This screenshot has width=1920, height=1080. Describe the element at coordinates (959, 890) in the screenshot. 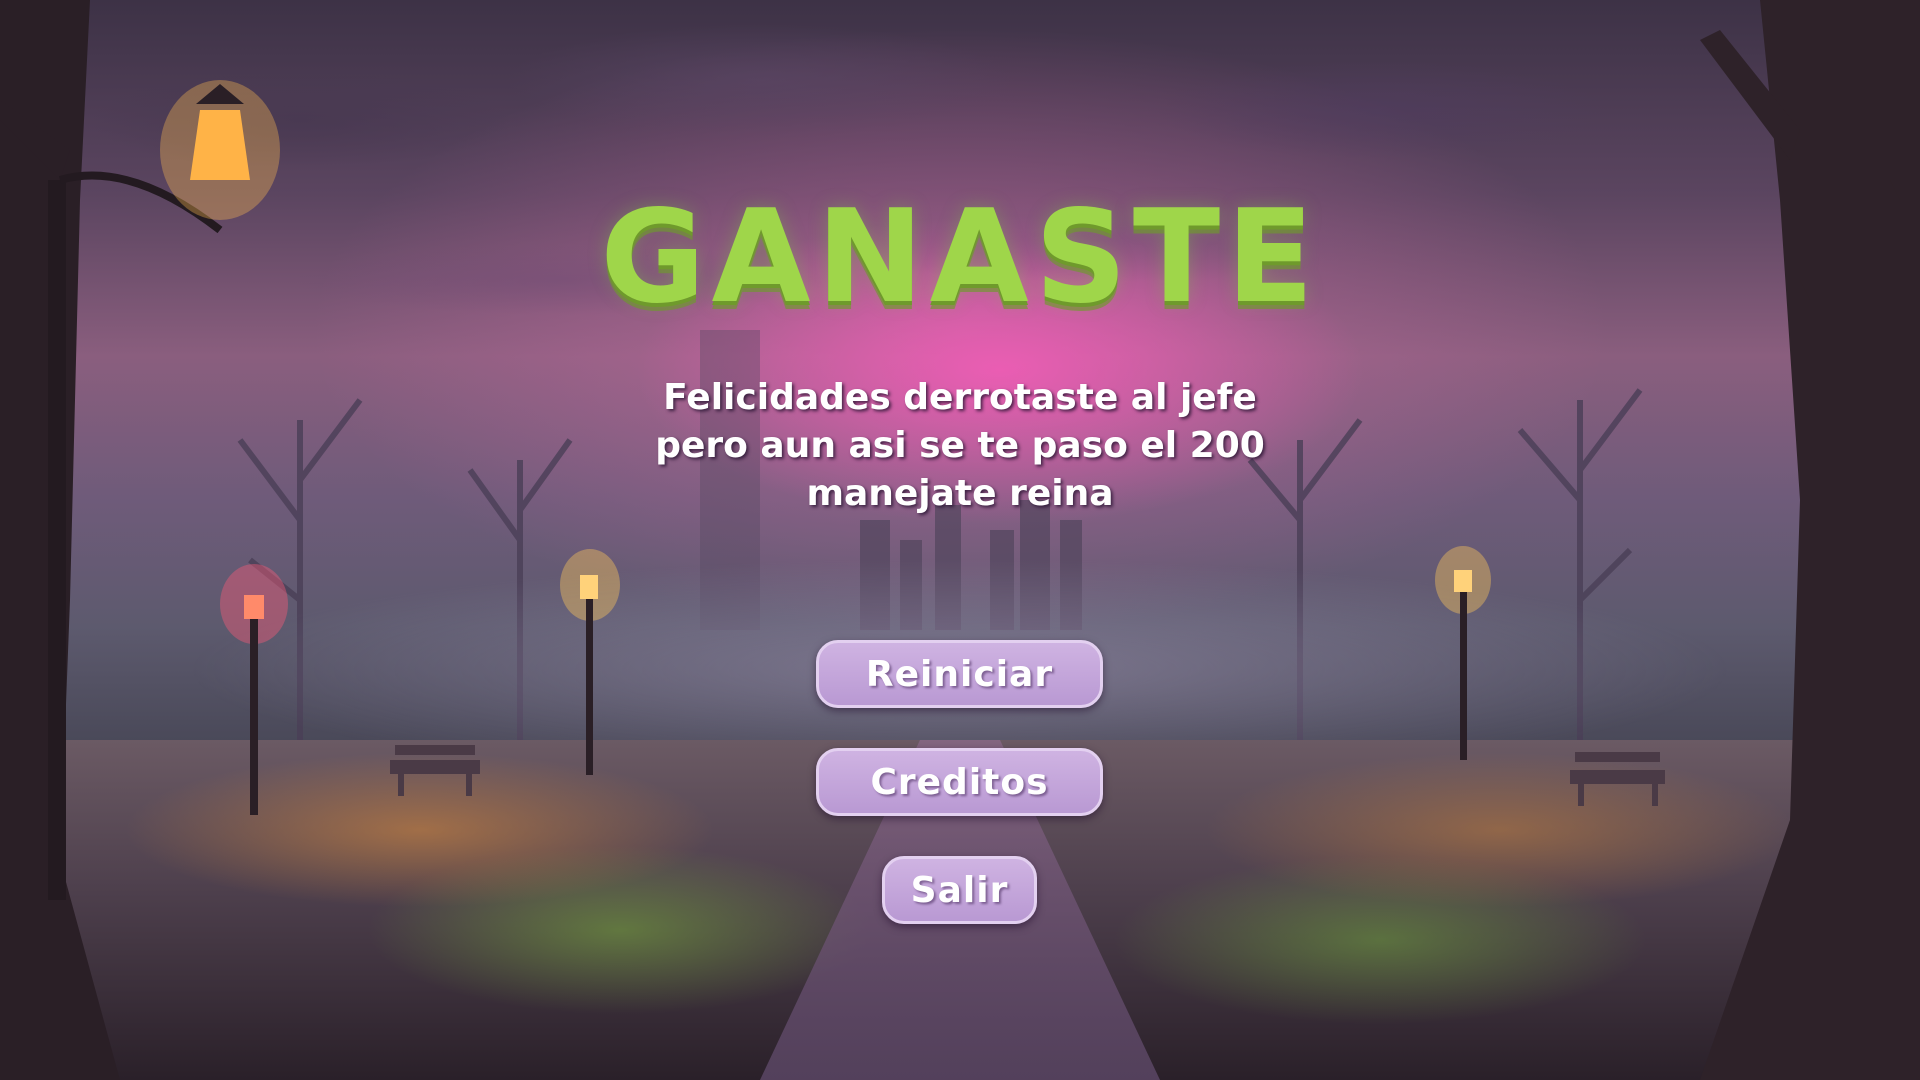

I see `exit-button: Salir` at that location.